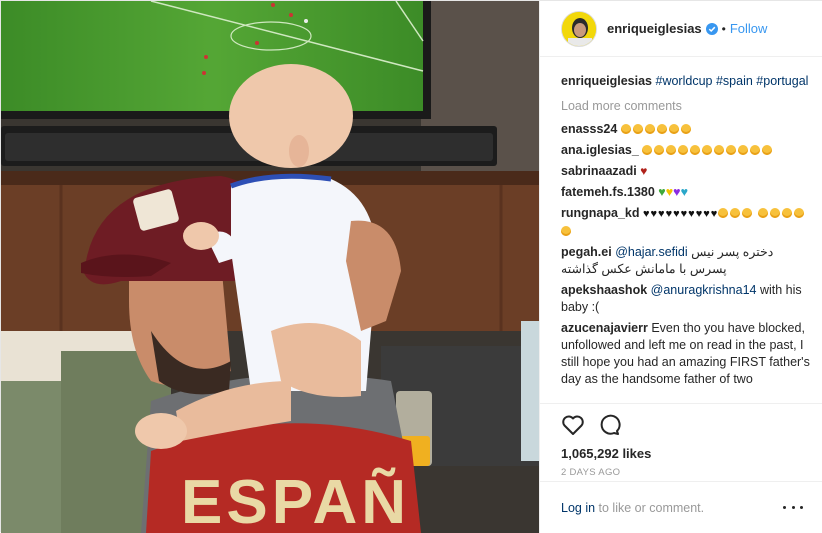 This screenshot has width=822, height=533. Describe the element at coordinates (600, 150) in the screenshot. I see `comment-username: ana.iglesias_` at that location.